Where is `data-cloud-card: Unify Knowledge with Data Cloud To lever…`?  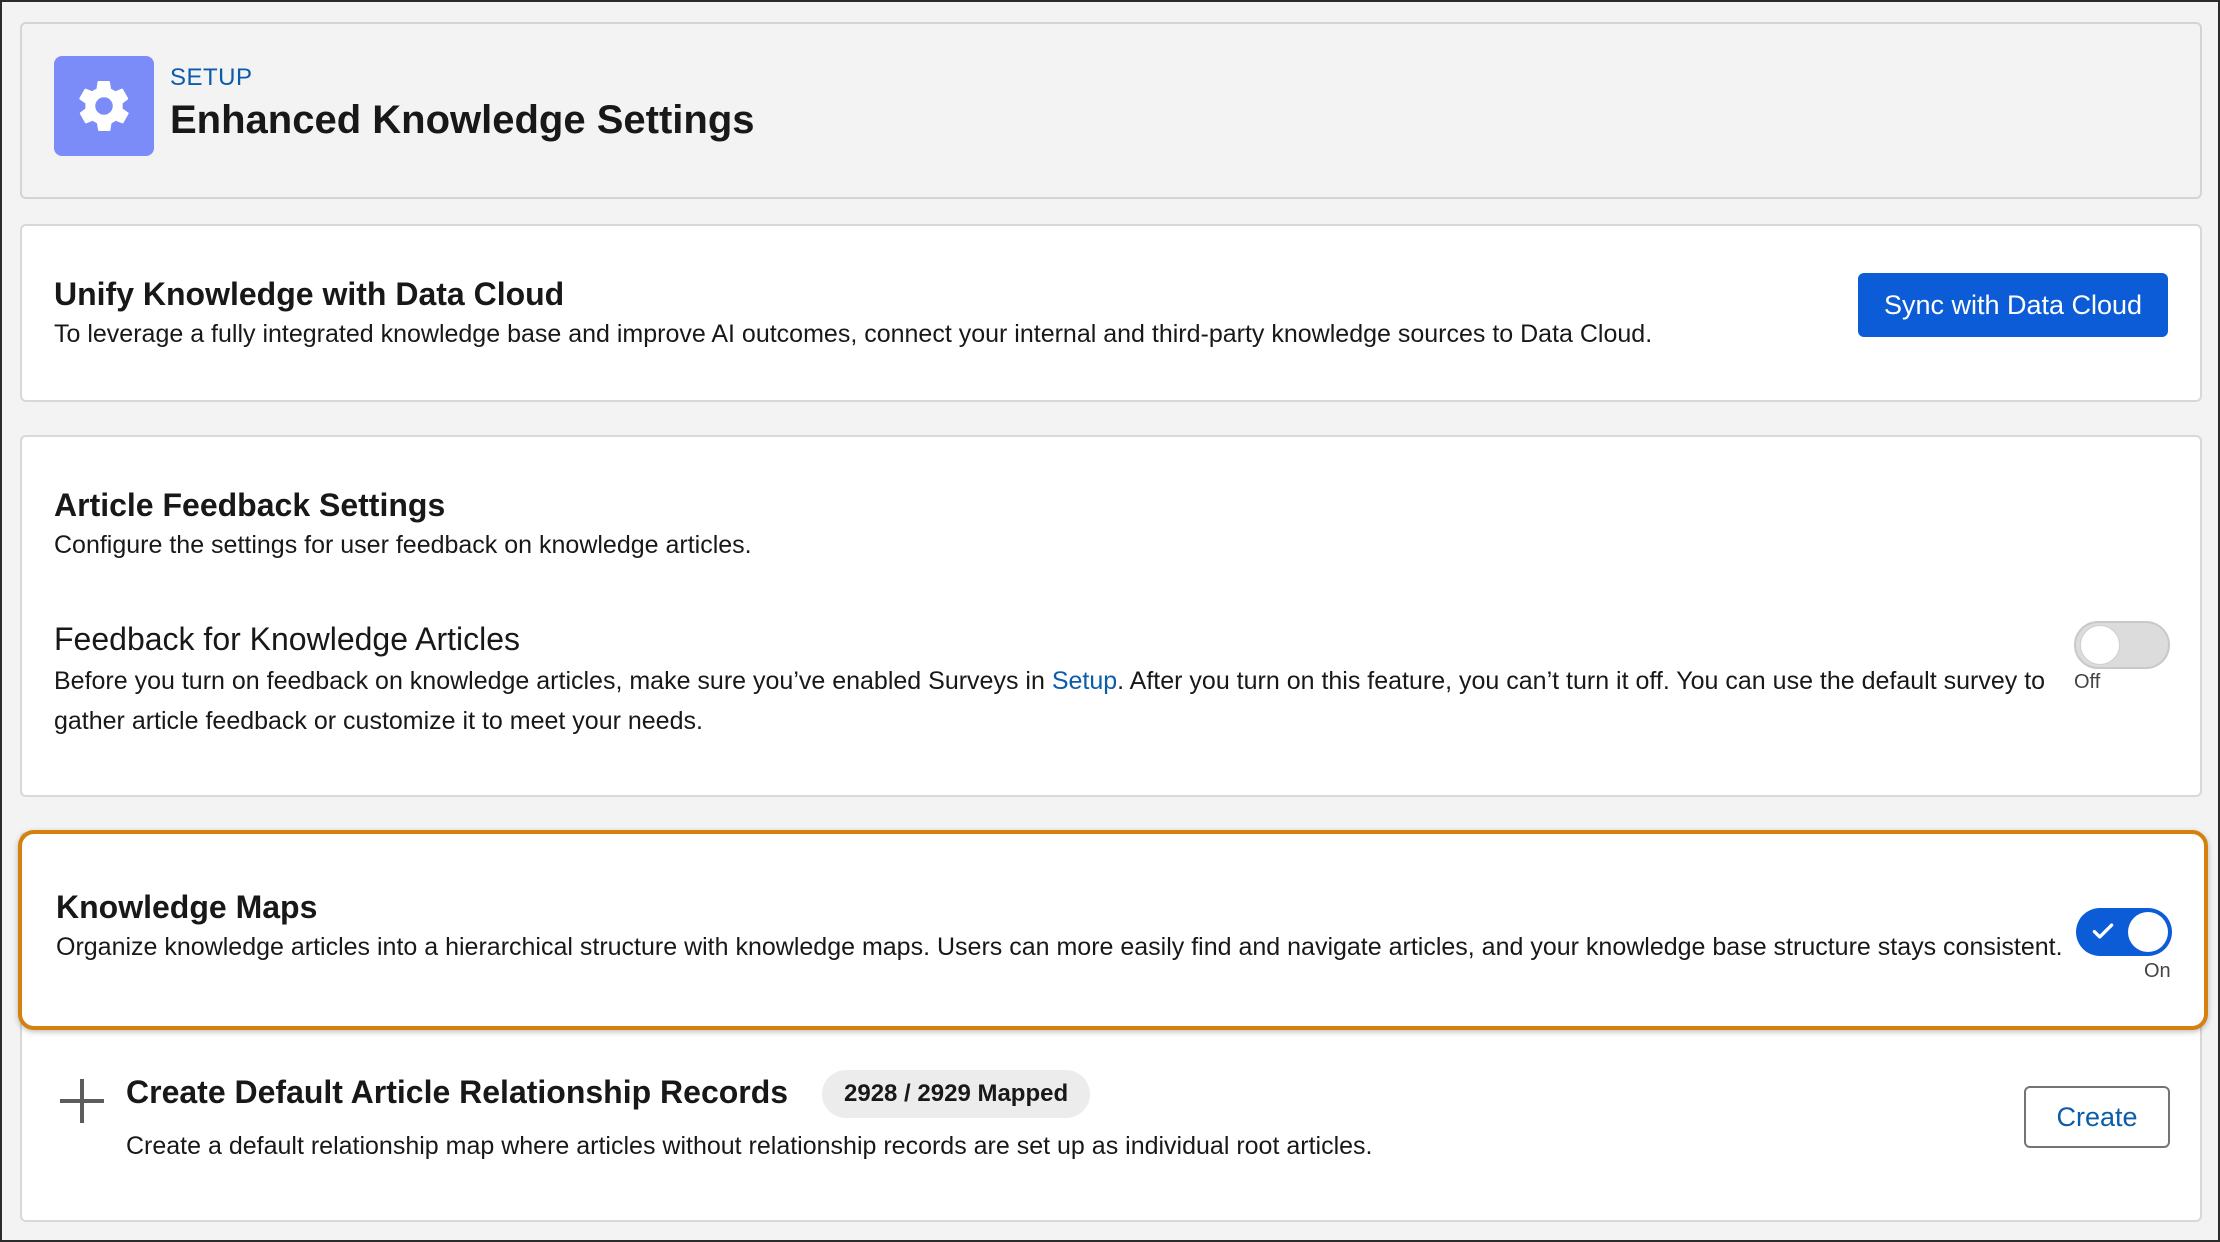
data-cloud-card: Unify Knowledge with Data Cloud To lever… is located at coordinates (1111, 313).